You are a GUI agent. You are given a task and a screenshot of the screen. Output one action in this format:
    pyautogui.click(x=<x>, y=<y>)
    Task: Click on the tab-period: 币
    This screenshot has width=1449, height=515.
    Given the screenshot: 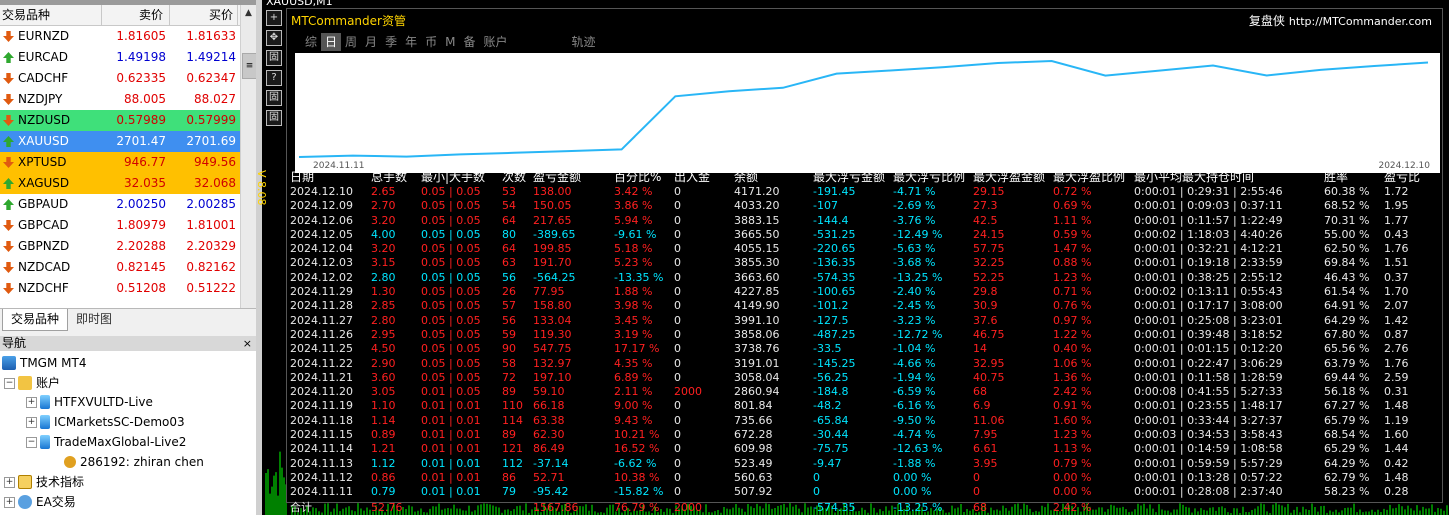 What is the action you would take?
    pyautogui.click(x=431, y=42)
    